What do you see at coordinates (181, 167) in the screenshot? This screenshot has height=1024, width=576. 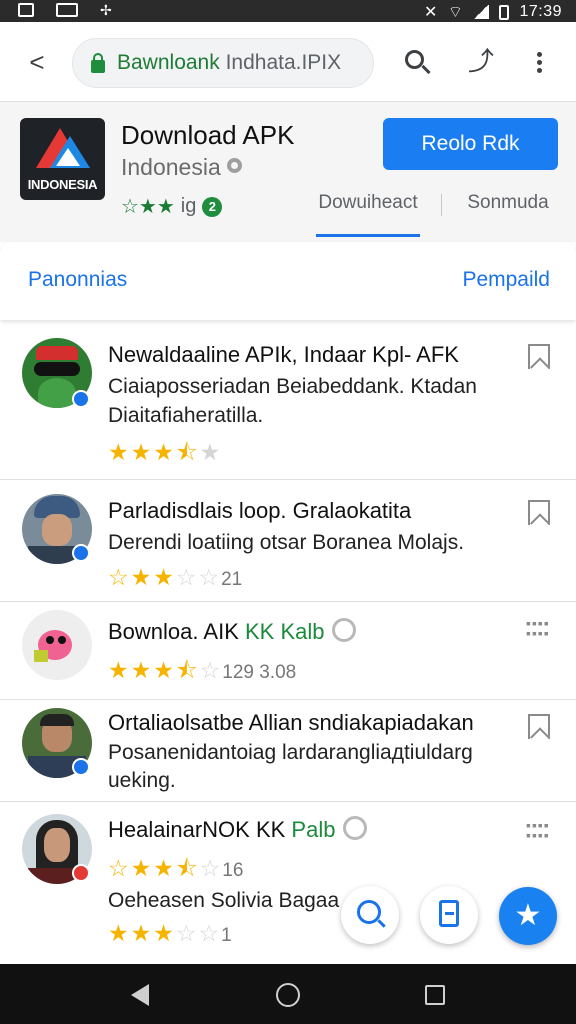 I see `app-subtitle: Indonesia` at bounding box center [181, 167].